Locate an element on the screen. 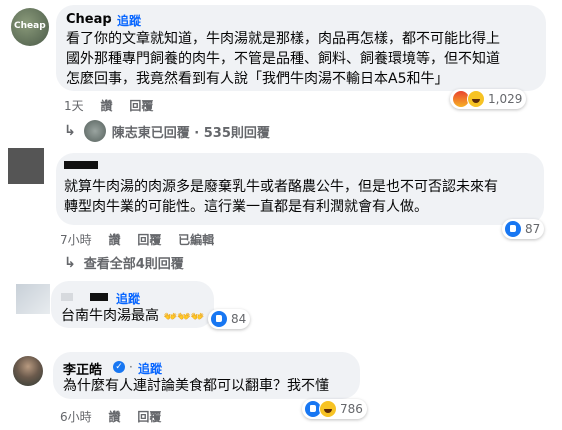 Image resolution: width=562 pixels, height=430 pixels. comment-meta: 1天 讚 回覆 is located at coordinates (115, 105).